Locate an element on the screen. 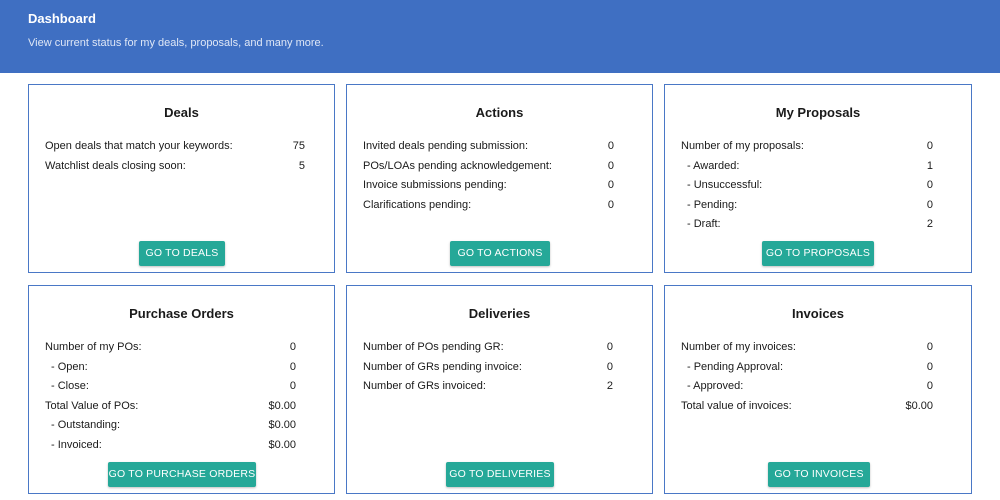 This screenshot has height=500, width=1000. stat-row-invoiced: - Invoiced: $0.00 is located at coordinates (170, 446).